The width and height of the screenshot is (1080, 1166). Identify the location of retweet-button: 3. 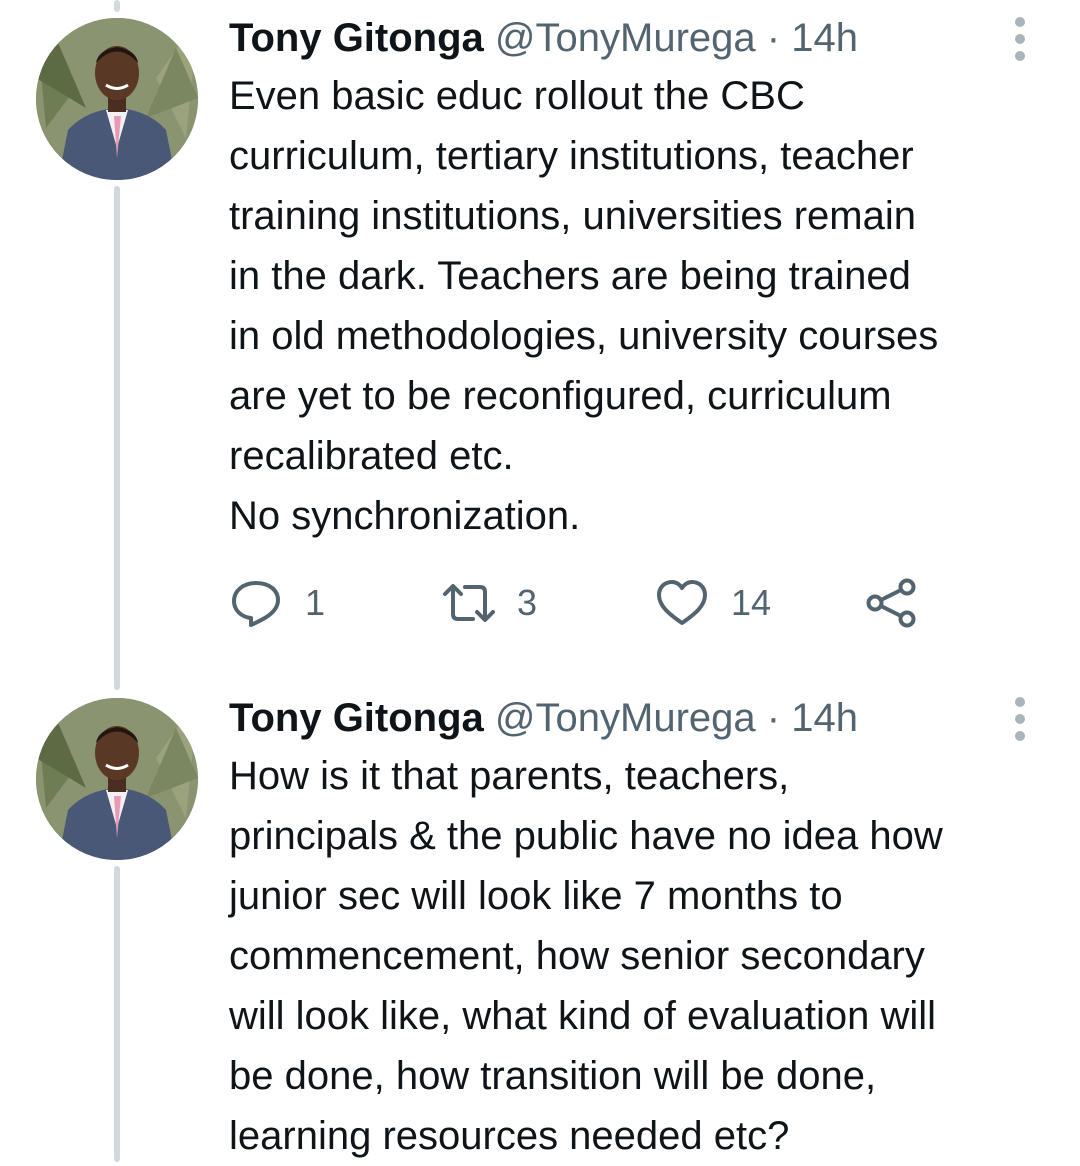
(489, 603).